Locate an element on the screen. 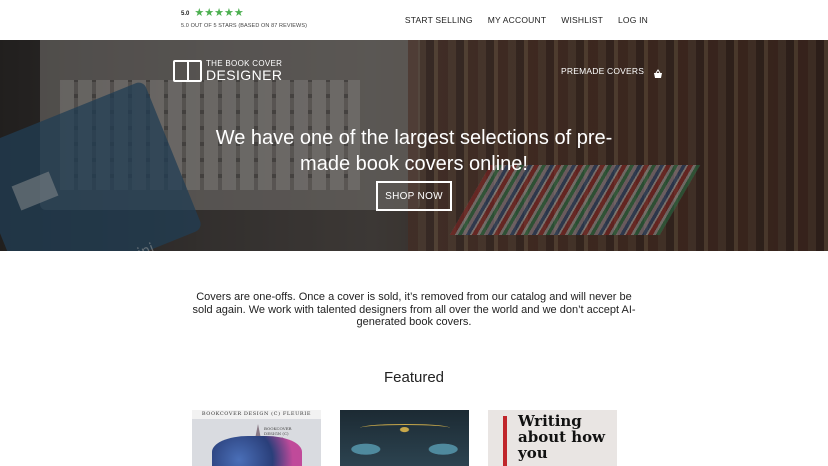 The height and width of the screenshot is (466, 828). book-logo-icon is located at coordinates (187, 70).